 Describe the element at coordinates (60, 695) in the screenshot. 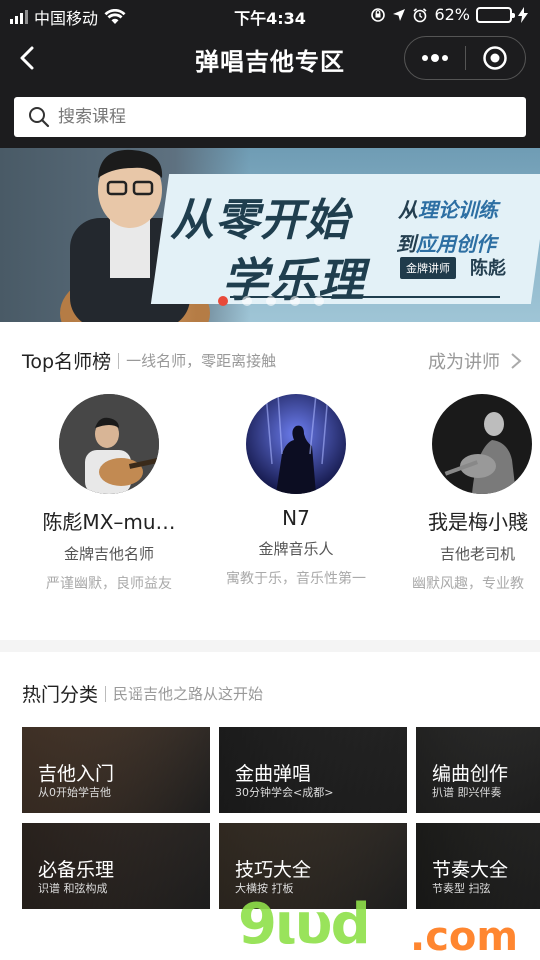

I see `section-title: 热门分类` at that location.